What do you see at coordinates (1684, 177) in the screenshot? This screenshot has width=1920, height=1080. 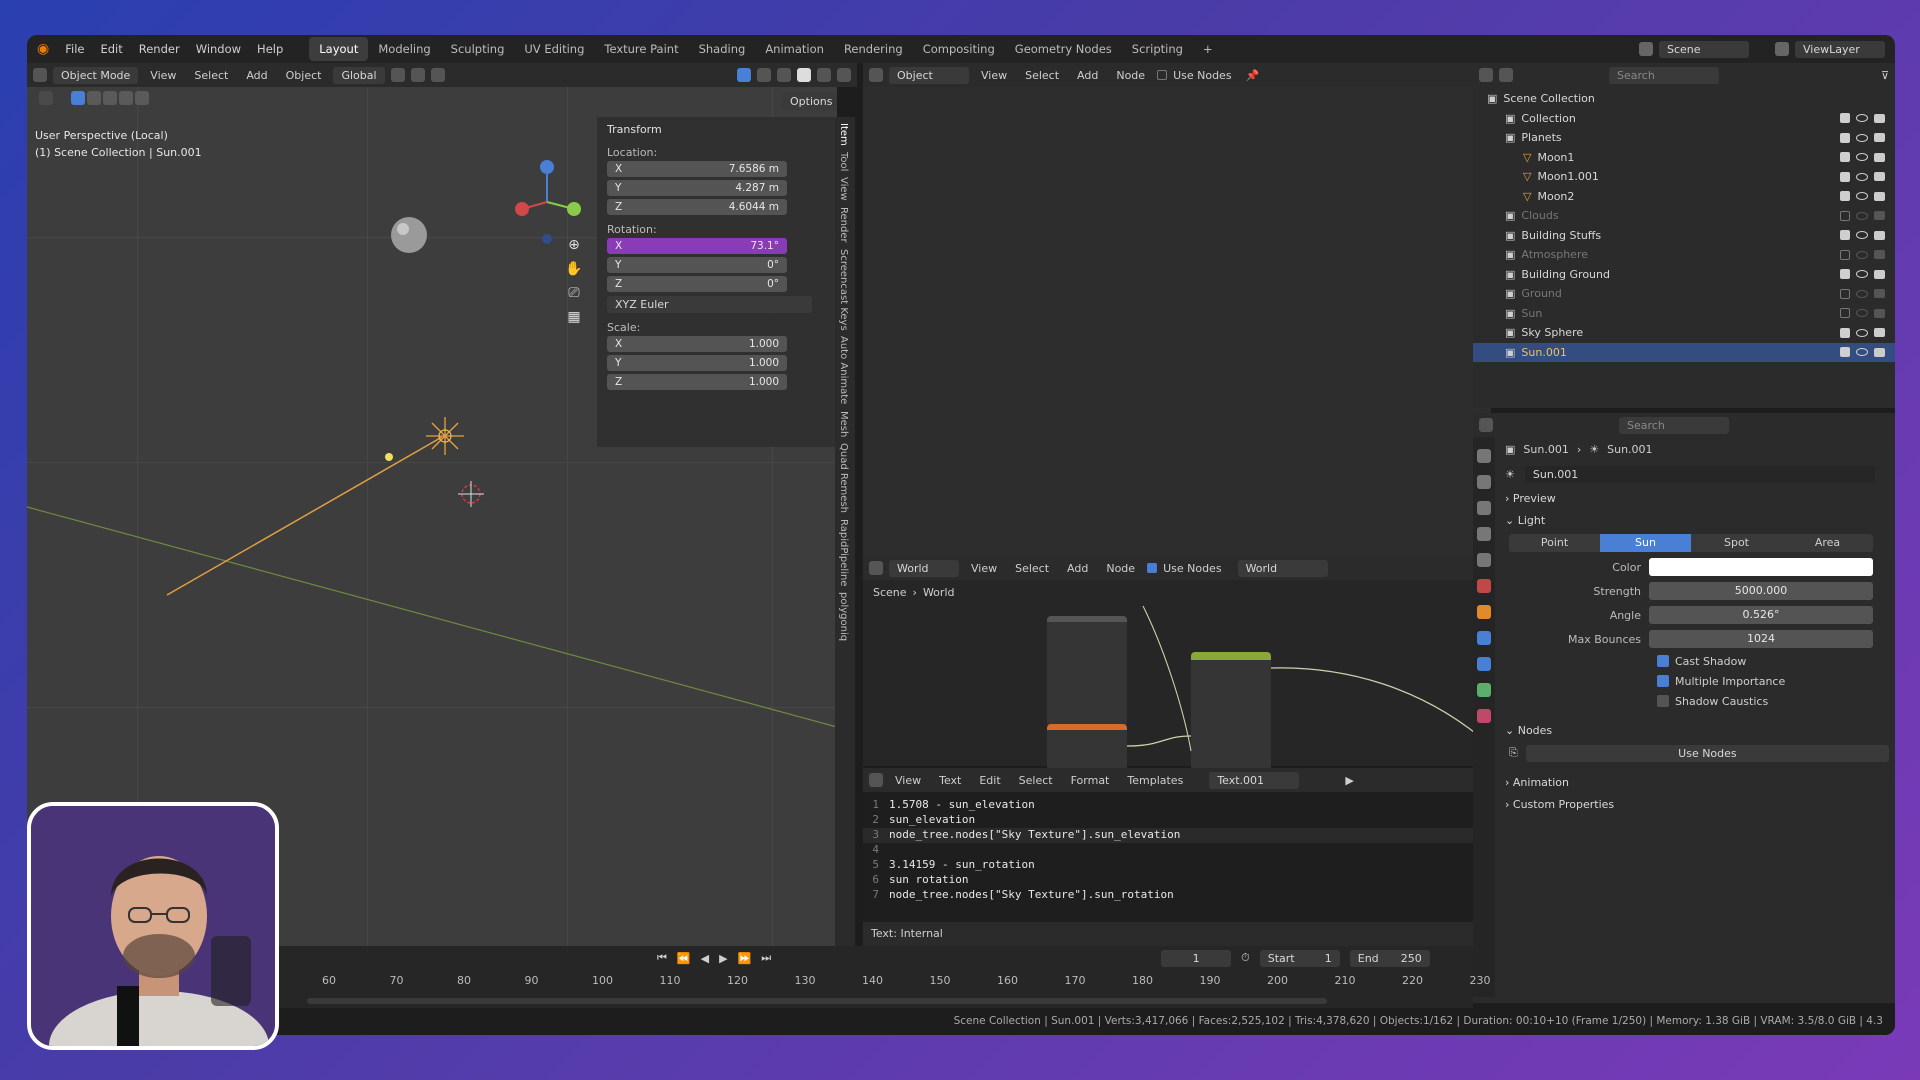 I see `outliner-row: ▽ Moon1.001` at bounding box center [1684, 177].